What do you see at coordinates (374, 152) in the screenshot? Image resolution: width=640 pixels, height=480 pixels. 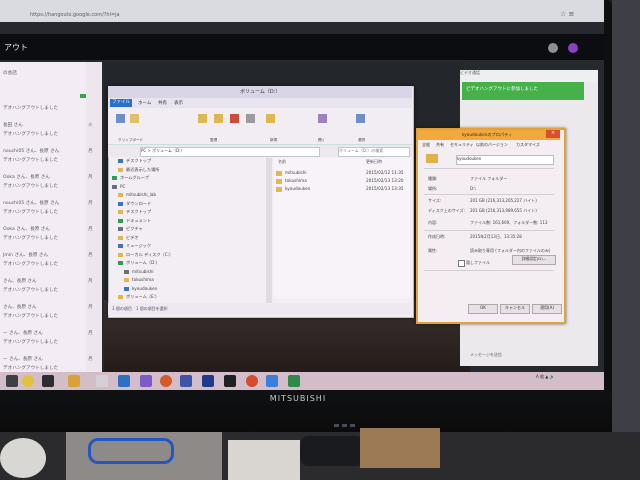 I see `search-input: ボリューム（D:）の検索` at bounding box center [374, 152].